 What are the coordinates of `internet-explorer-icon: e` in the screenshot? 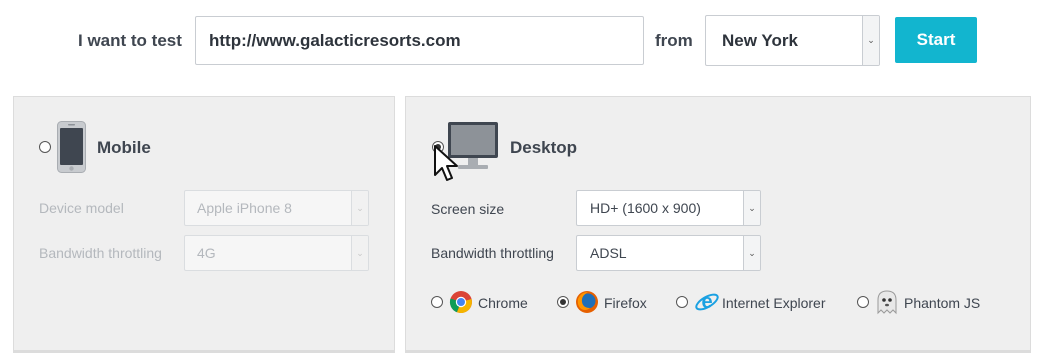 It's located at (707, 302).